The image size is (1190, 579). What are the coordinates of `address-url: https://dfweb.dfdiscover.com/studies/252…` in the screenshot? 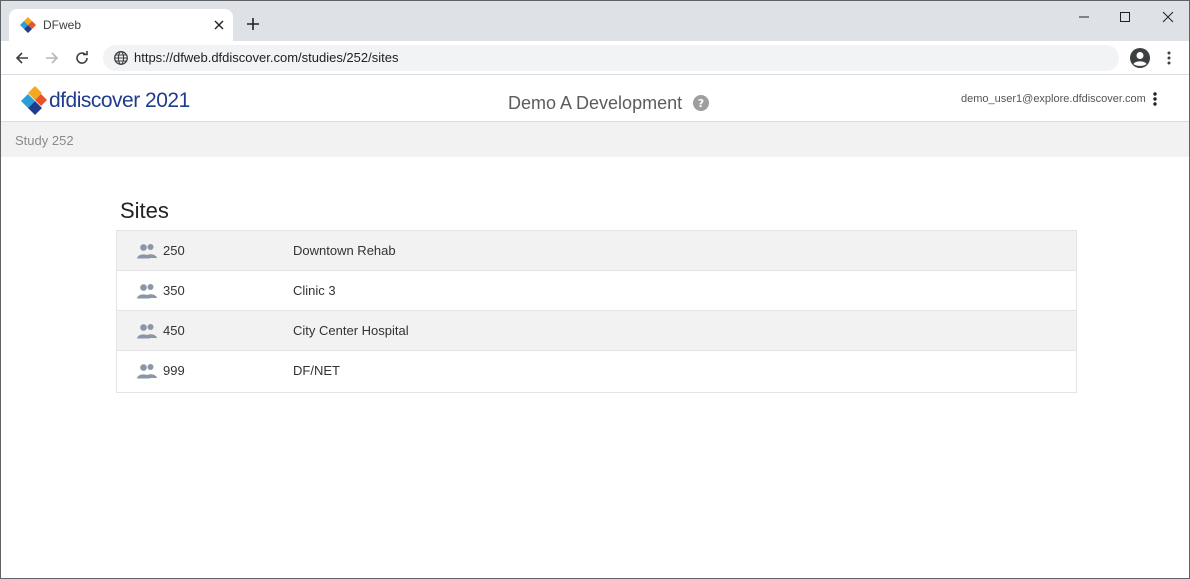 It's located at (266, 57).